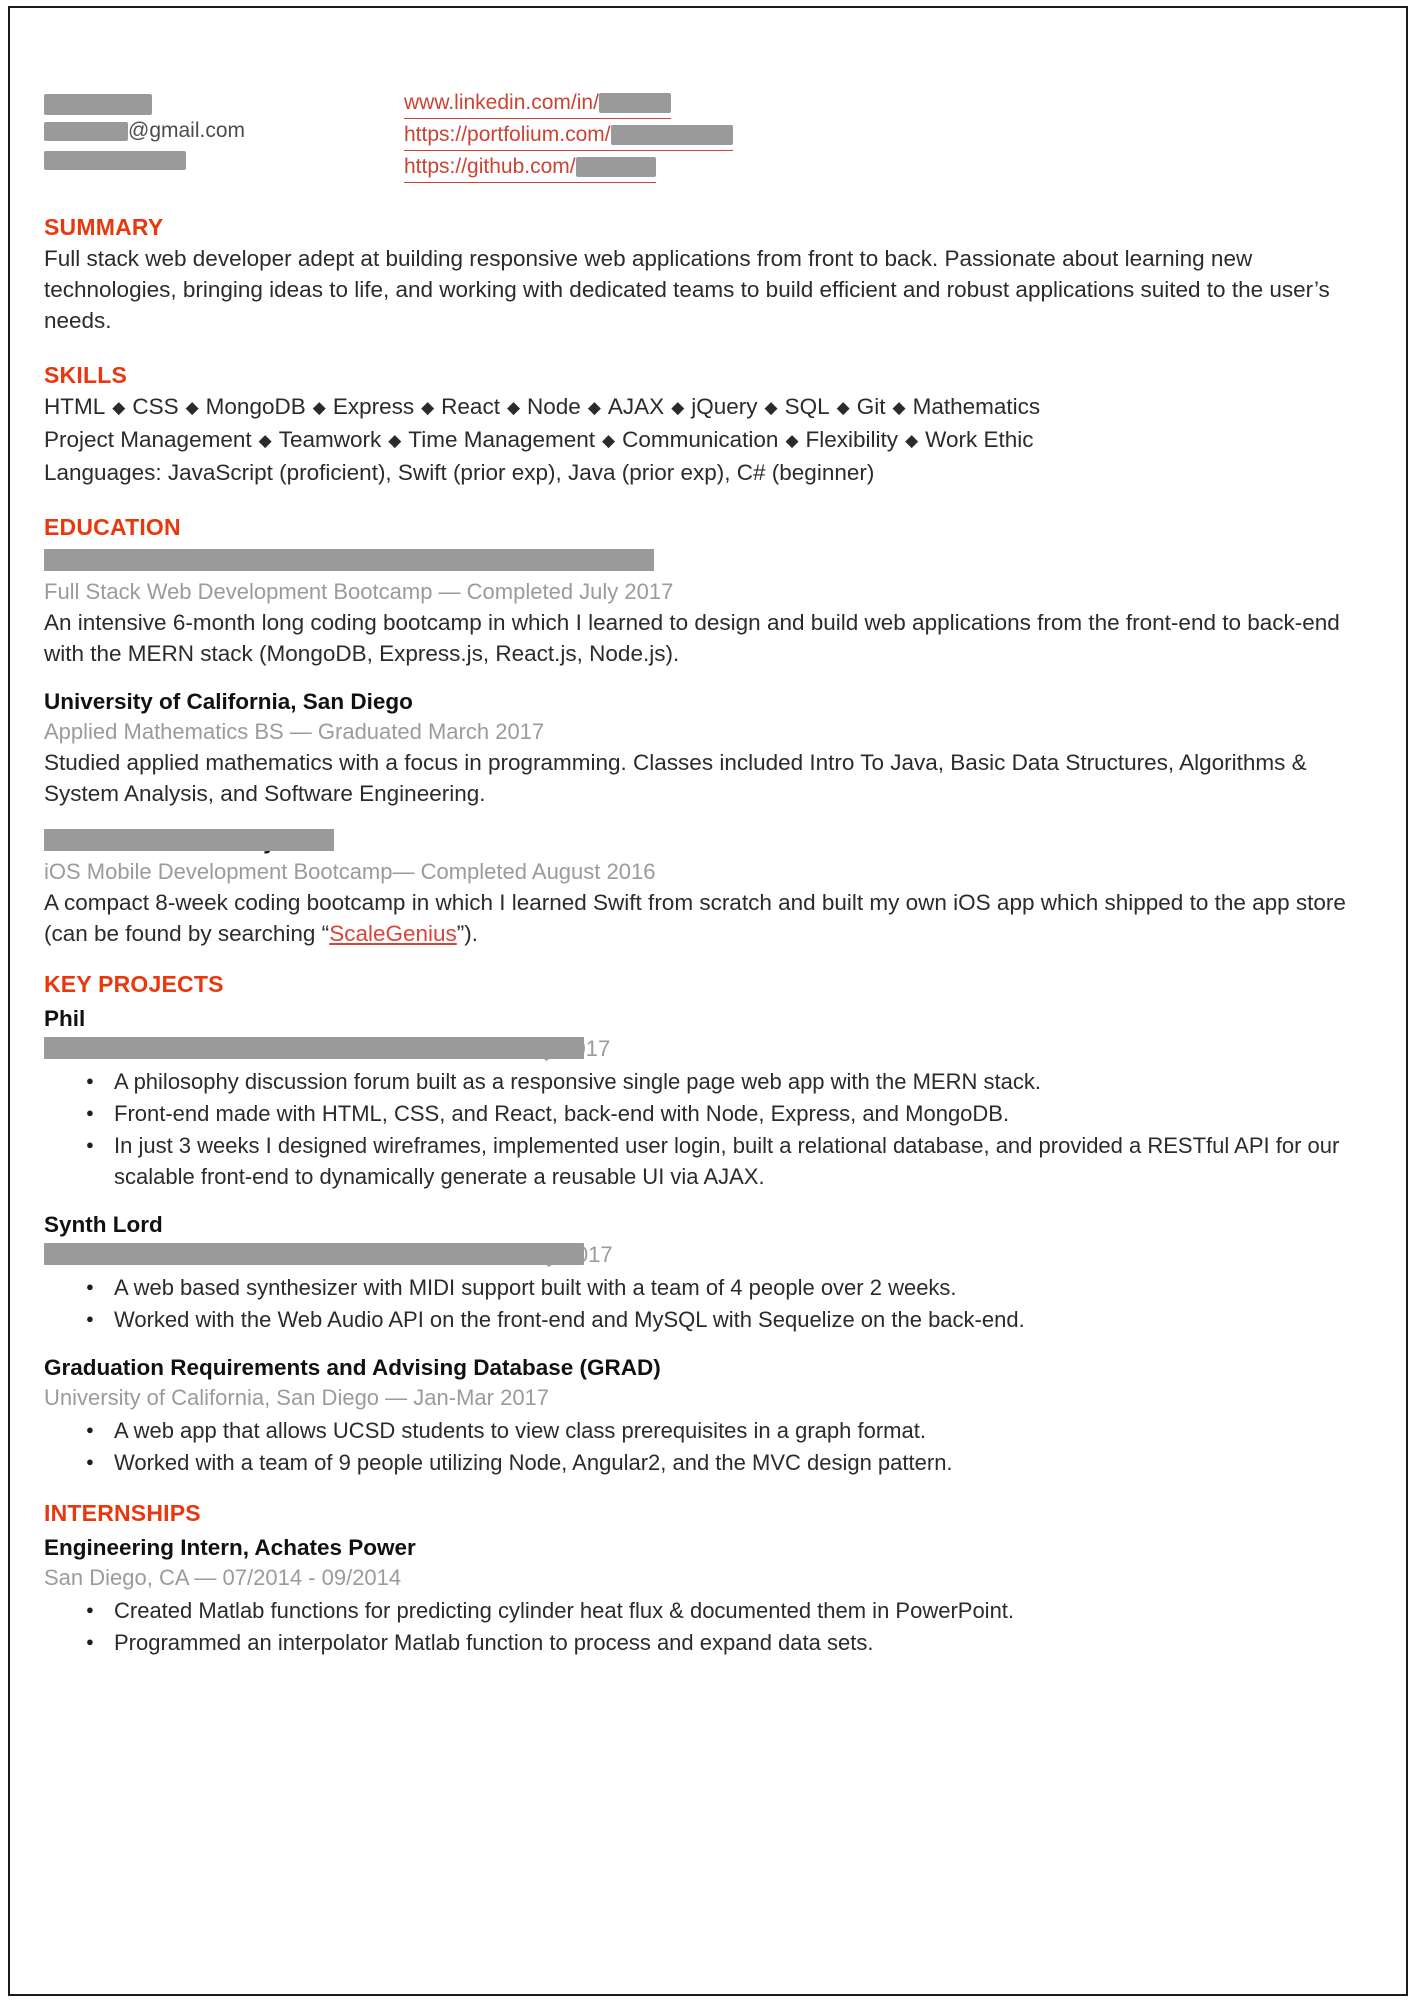  Describe the element at coordinates (490, 166) in the screenshot. I see `github-url-text: https://github.com/` at that location.